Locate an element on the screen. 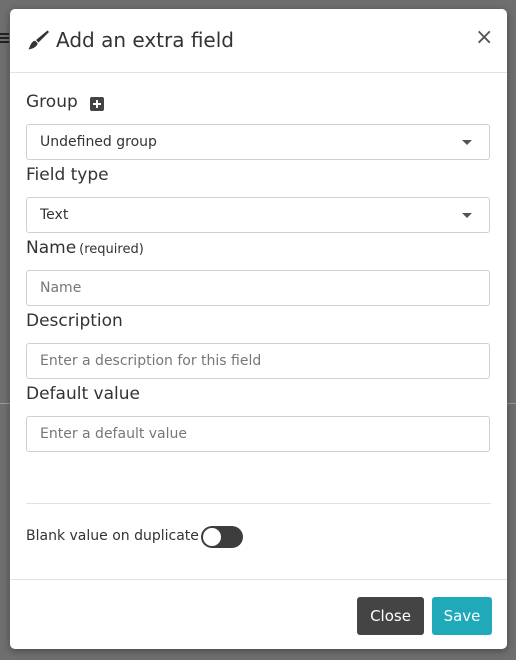  description-field-wrapper is located at coordinates (258, 361).